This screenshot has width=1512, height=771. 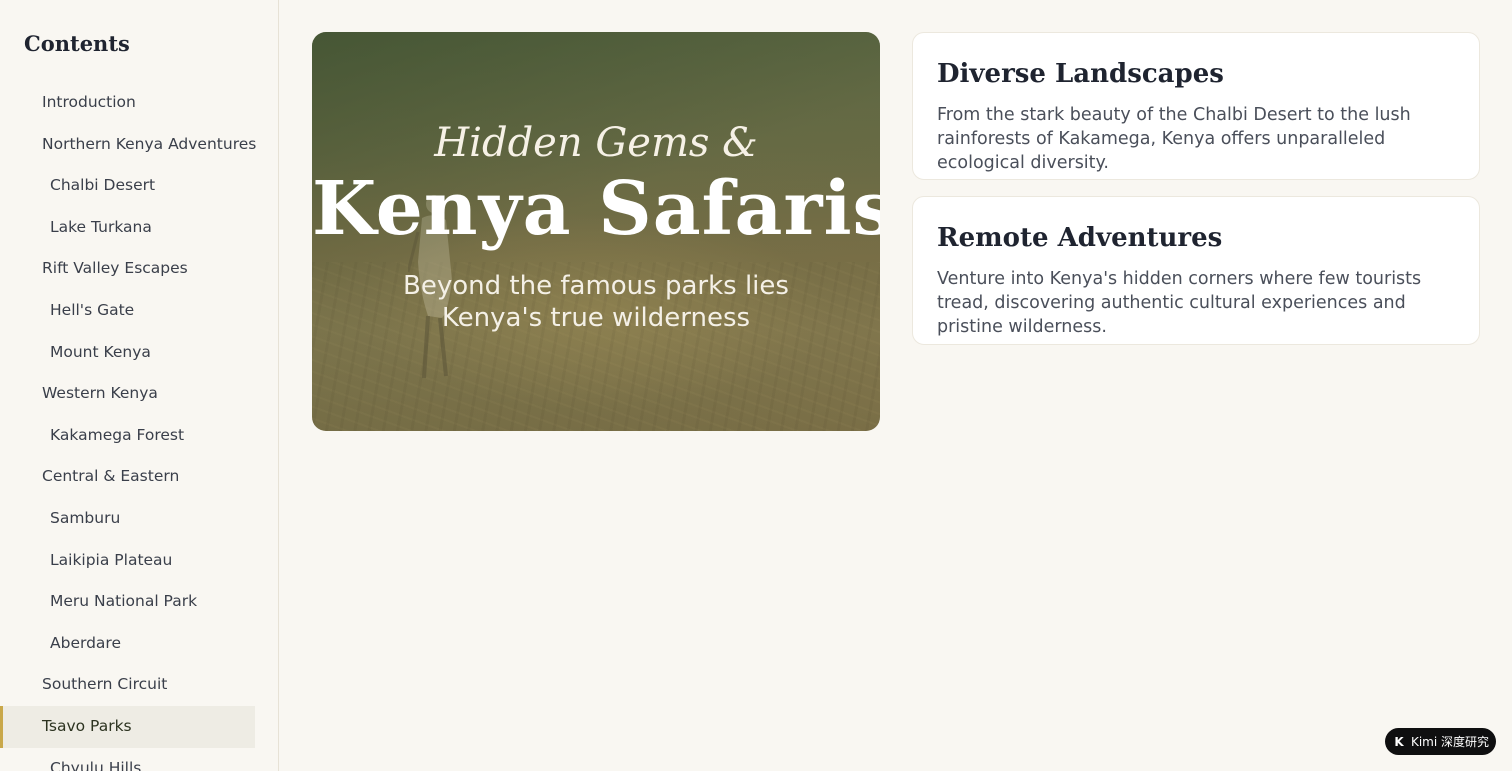 What do you see at coordinates (127, 186) in the screenshot?
I see `toc-item-chalbi-desert: Chalbi Desert` at bounding box center [127, 186].